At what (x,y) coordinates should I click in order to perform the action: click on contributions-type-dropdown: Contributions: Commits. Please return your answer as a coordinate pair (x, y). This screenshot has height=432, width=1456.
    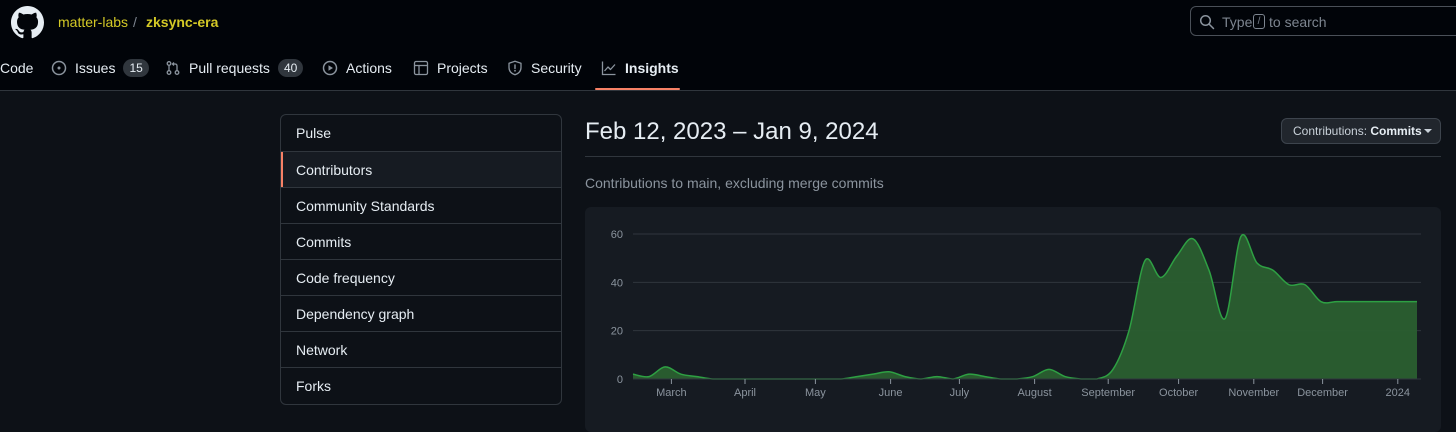
    Looking at the image, I should click on (1361, 131).